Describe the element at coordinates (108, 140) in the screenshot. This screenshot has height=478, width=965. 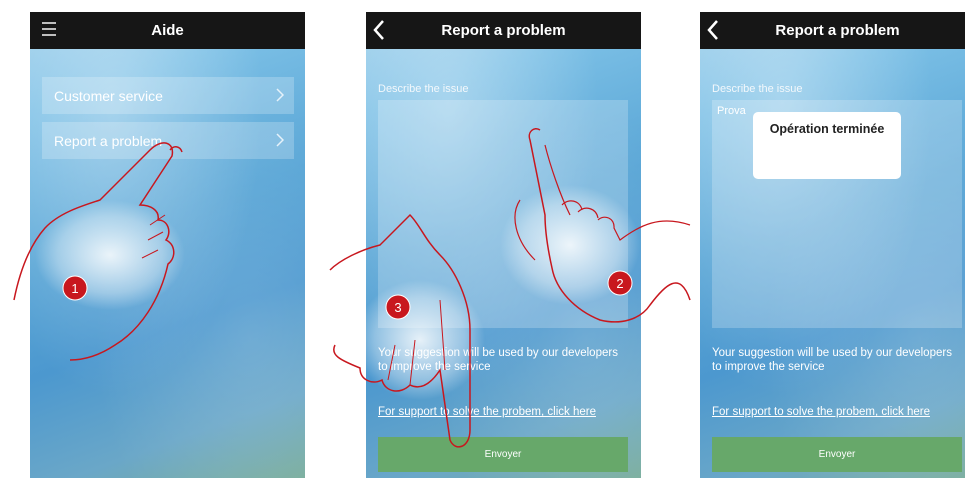
I see `menu-item-label: Report a problem` at that location.